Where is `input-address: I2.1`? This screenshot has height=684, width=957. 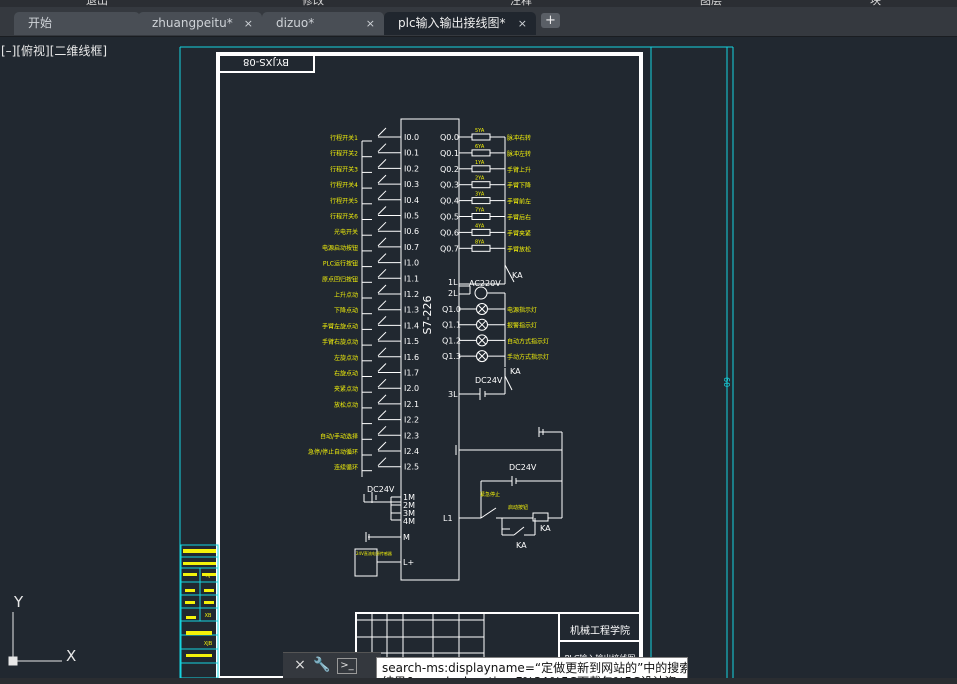 input-address: I2.1 is located at coordinates (411, 404).